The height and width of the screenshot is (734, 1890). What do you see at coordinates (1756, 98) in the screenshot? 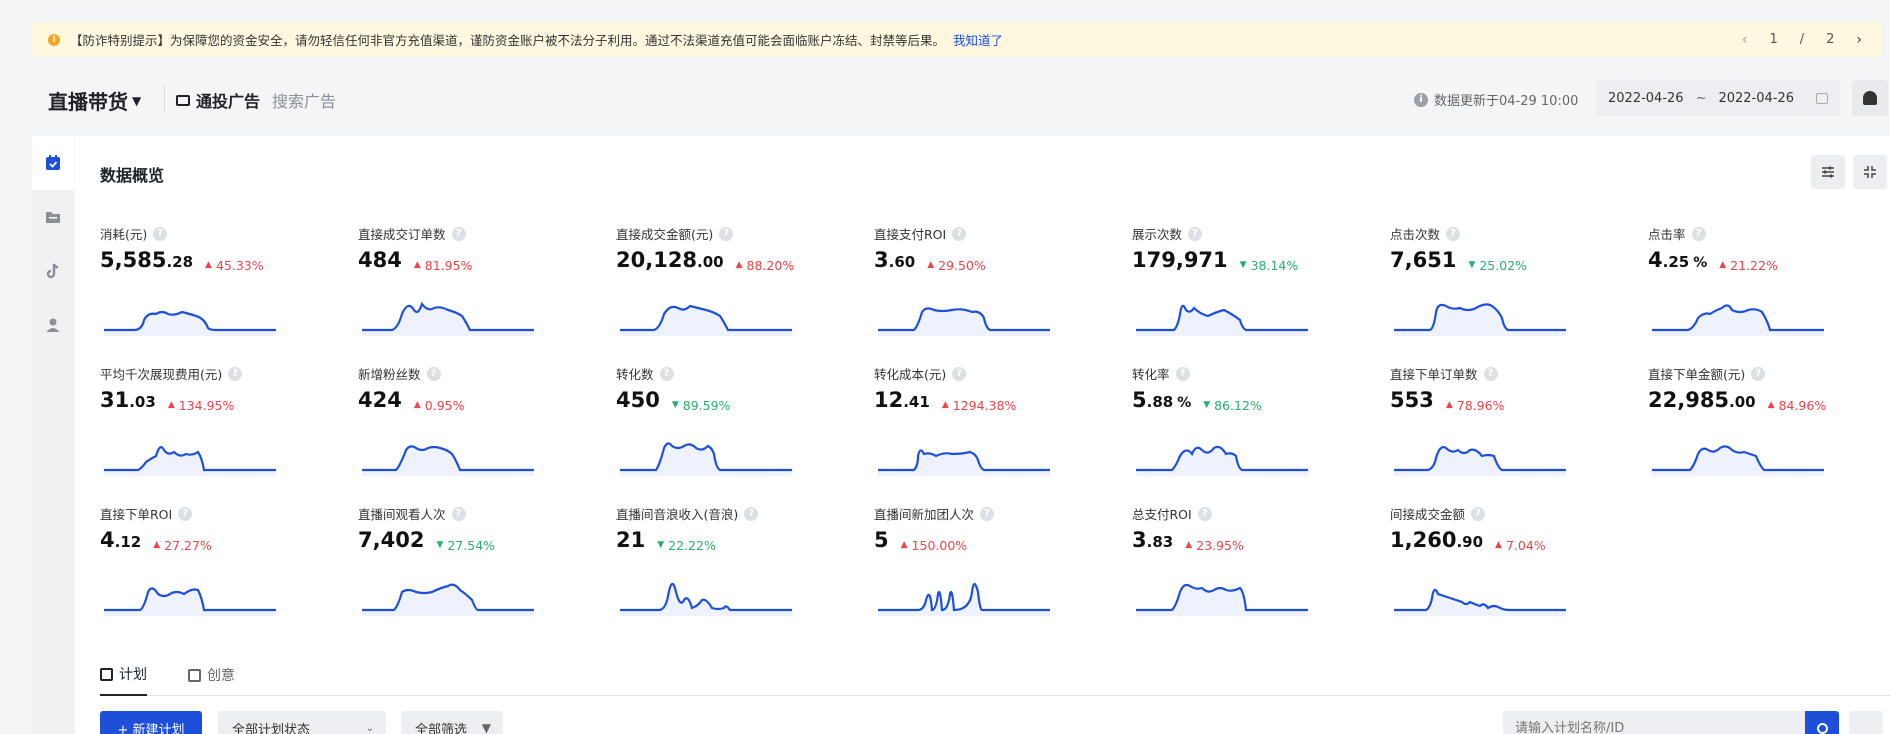
I see `date-end: 2022-04-26` at bounding box center [1756, 98].